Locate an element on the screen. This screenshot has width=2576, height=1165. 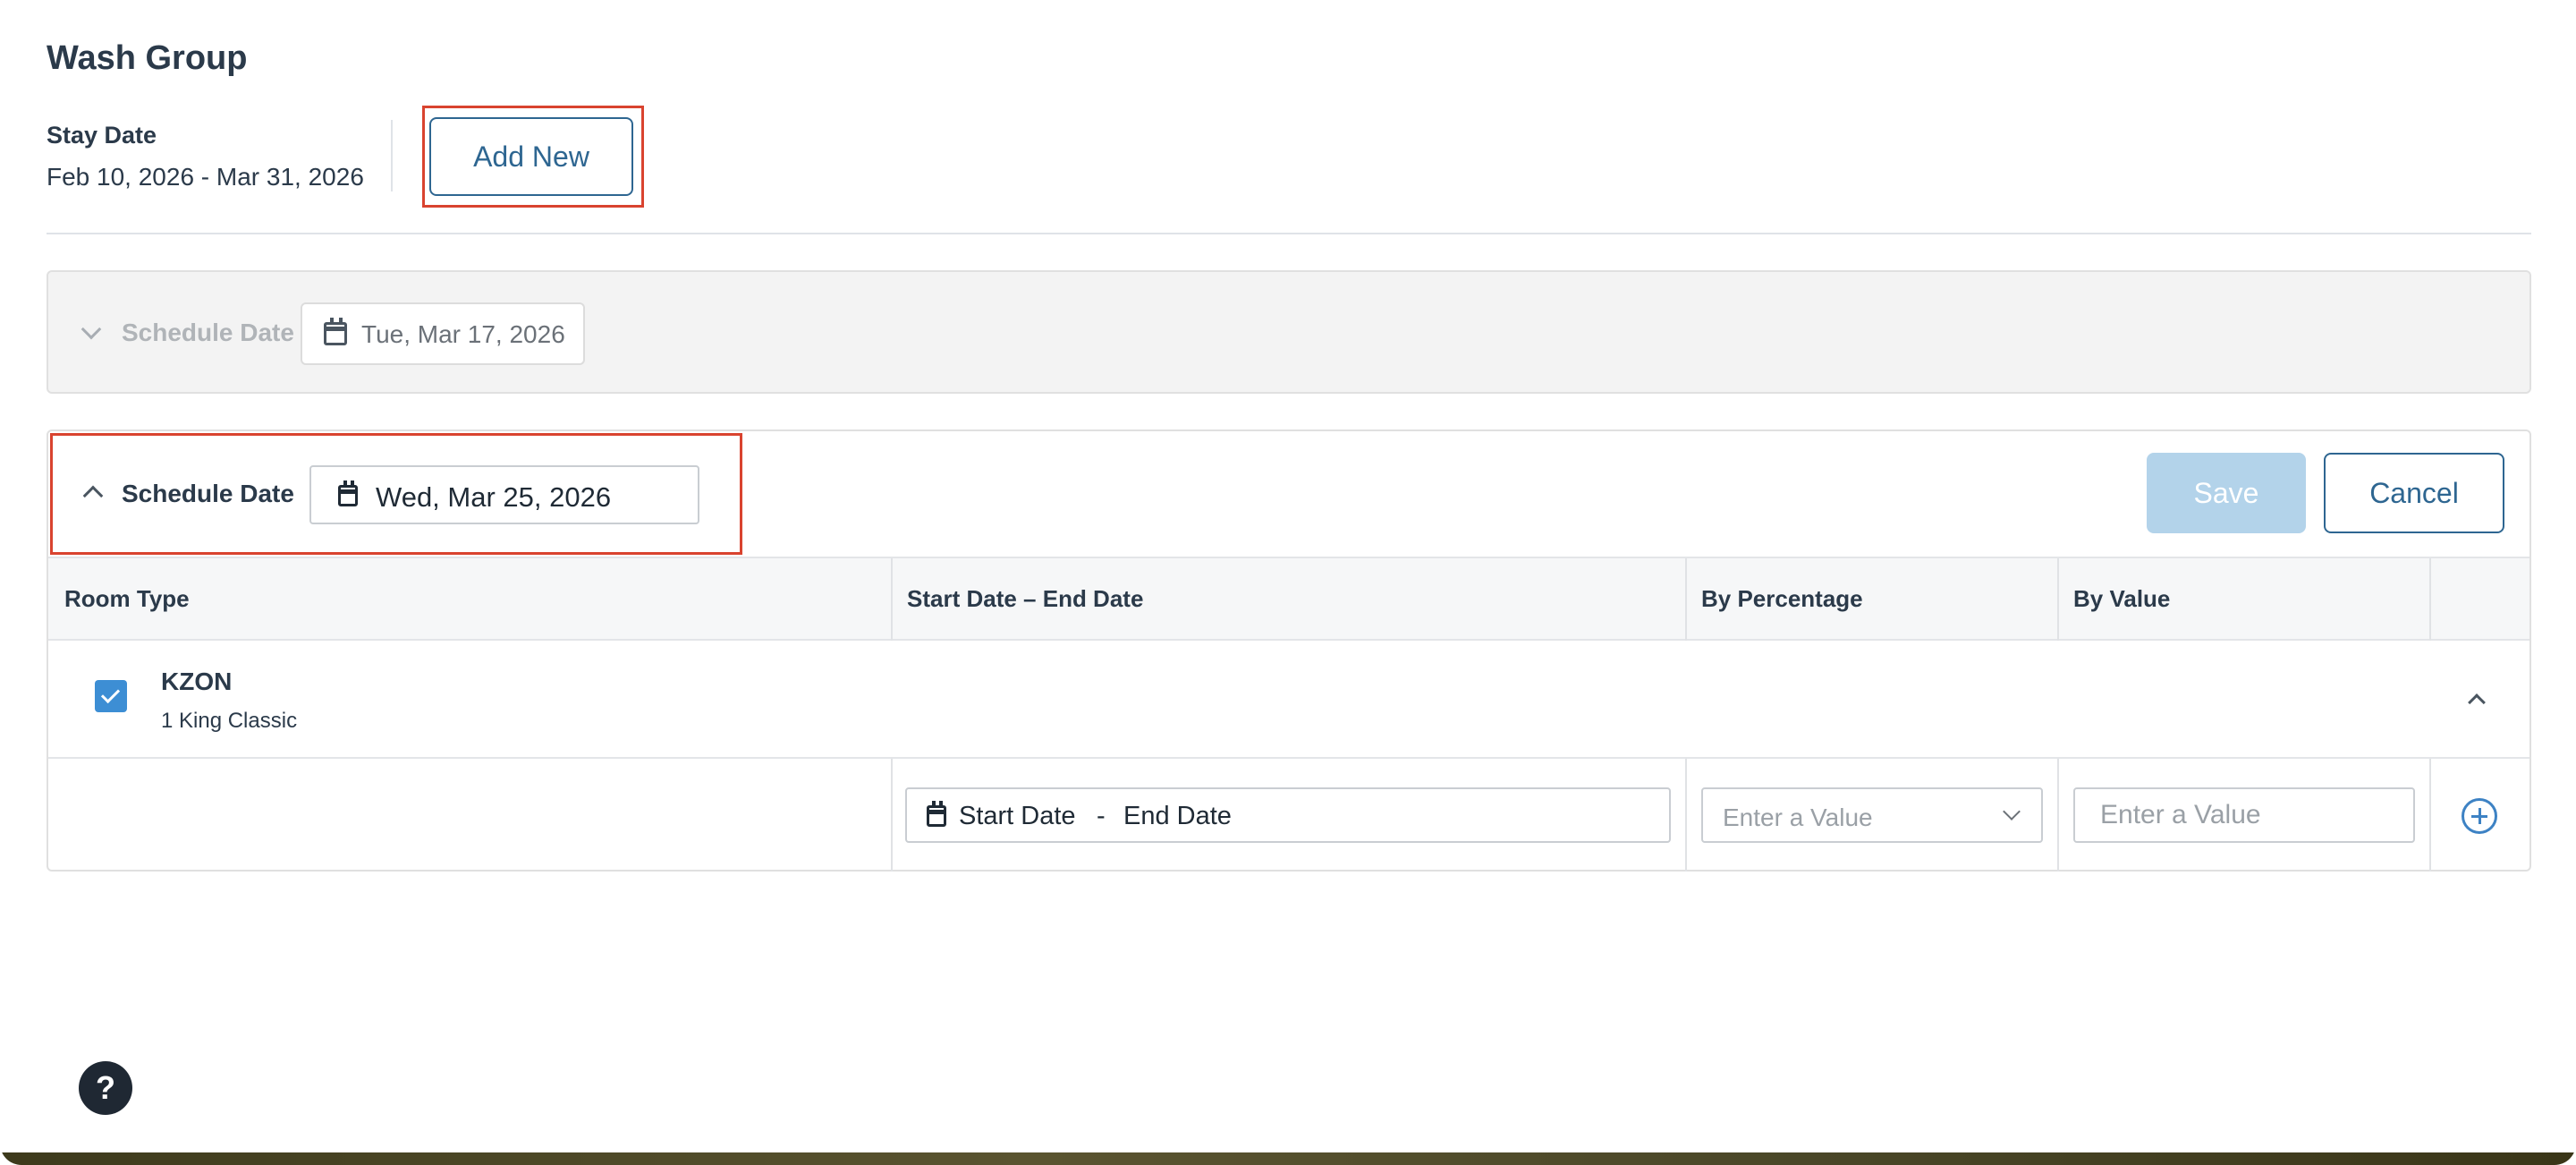
divider is located at coordinates (392, 155).